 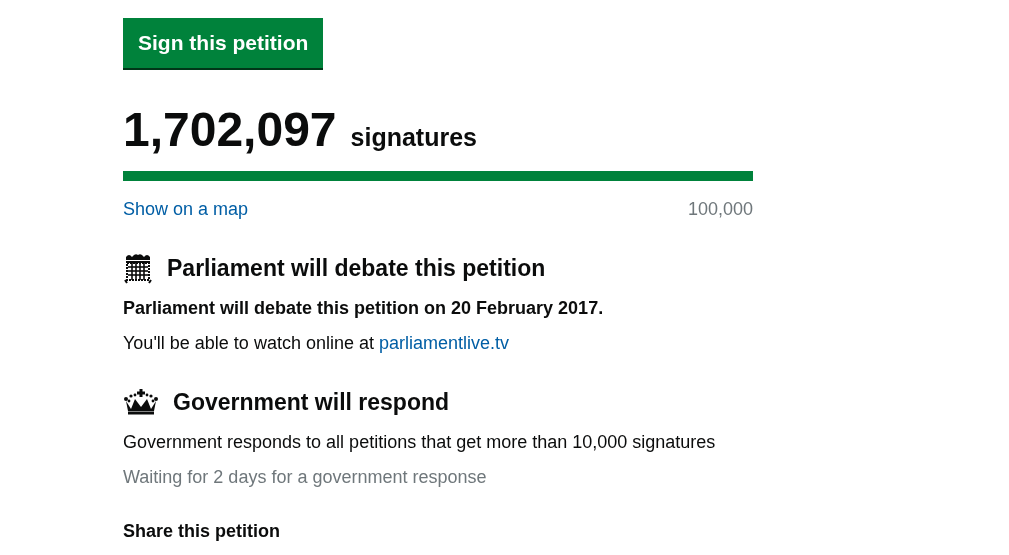 What do you see at coordinates (364, 308) in the screenshot?
I see `debate-date-text: Parliament will debate this petition on 20 February 2017.` at bounding box center [364, 308].